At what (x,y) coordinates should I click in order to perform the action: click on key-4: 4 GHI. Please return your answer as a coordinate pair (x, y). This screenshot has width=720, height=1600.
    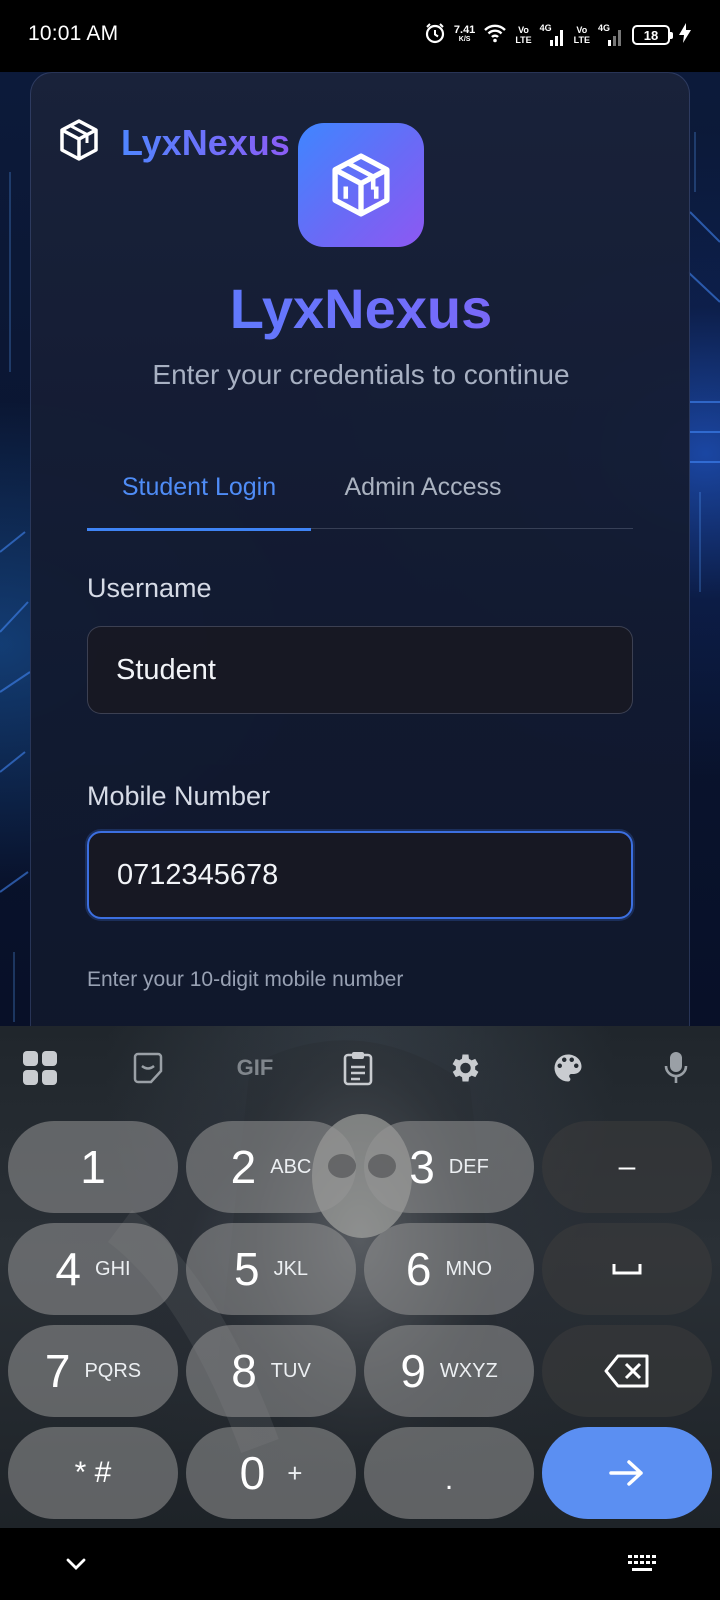
    Looking at the image, I should click on (93, 1269).